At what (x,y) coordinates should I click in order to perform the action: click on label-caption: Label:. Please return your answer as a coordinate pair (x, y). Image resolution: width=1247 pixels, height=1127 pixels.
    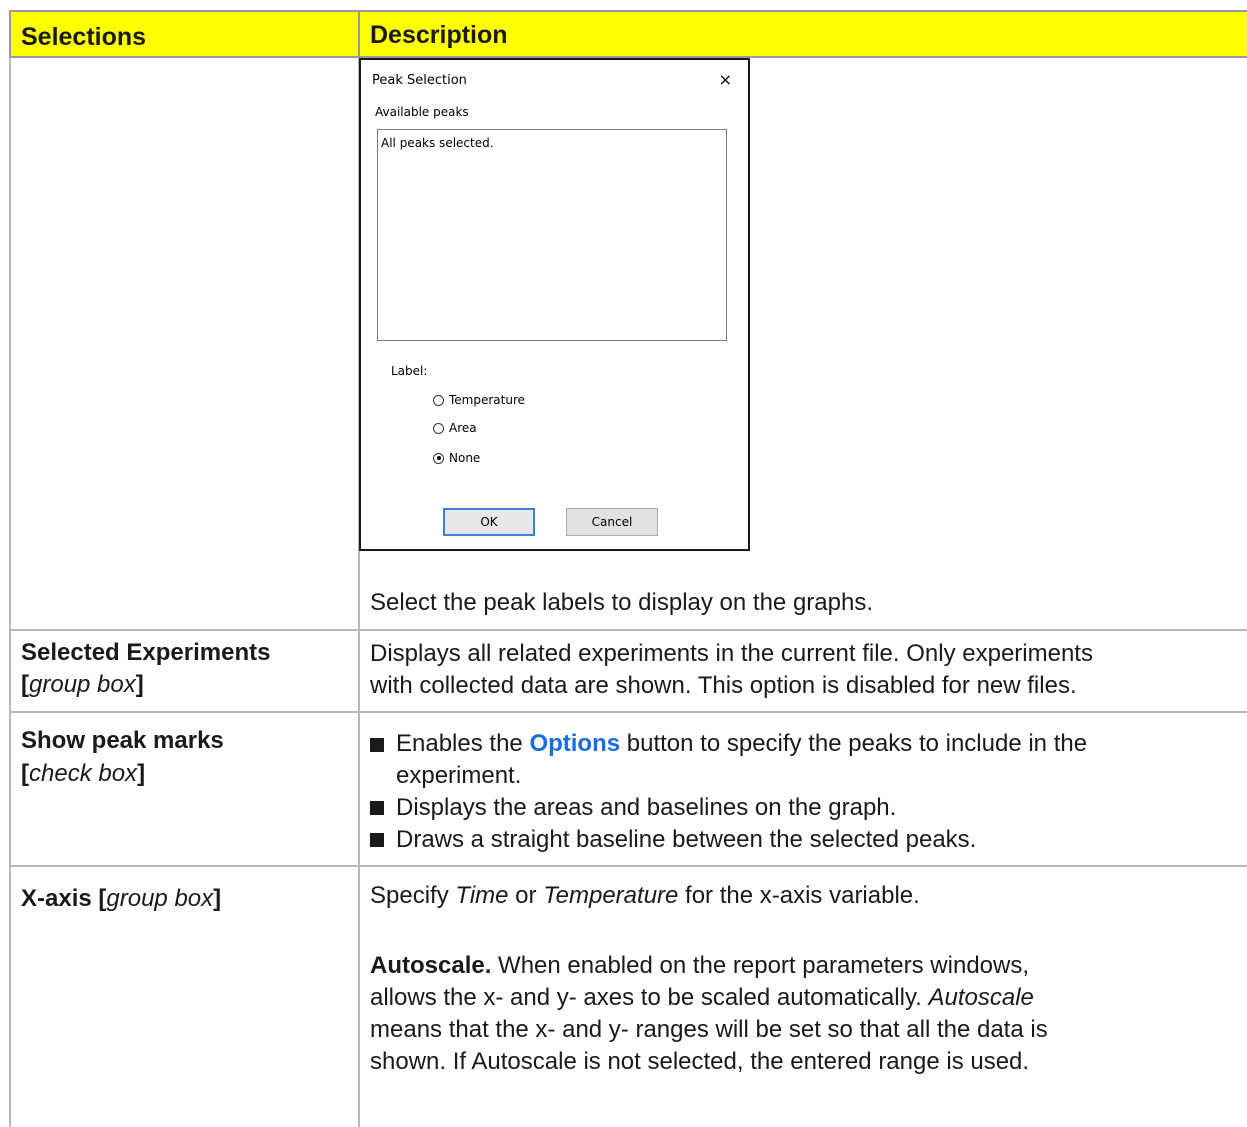
    Looking at the image, I should click on (409, 371).